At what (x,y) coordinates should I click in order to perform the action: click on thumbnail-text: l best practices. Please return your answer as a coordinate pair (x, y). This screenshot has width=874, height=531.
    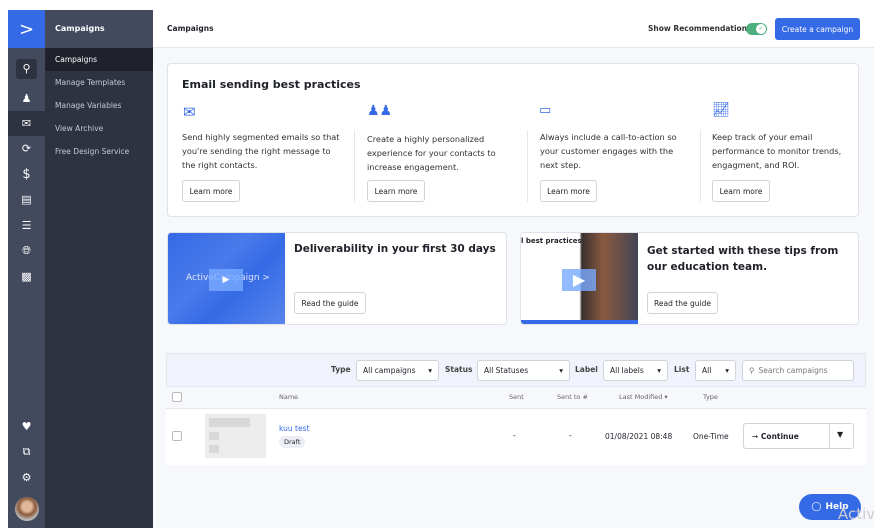
    Looking at the image, I should click on (551, 241).